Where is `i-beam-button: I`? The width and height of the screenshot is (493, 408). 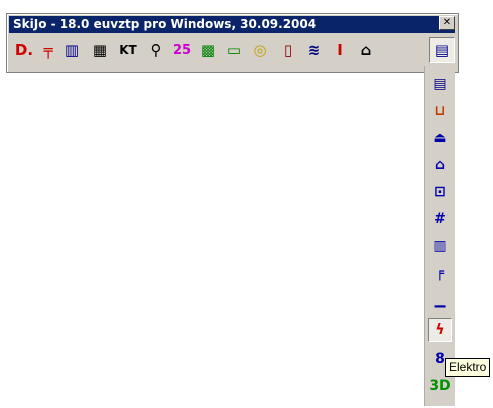 i-beam-button: I is located at coordinates (340, 50).